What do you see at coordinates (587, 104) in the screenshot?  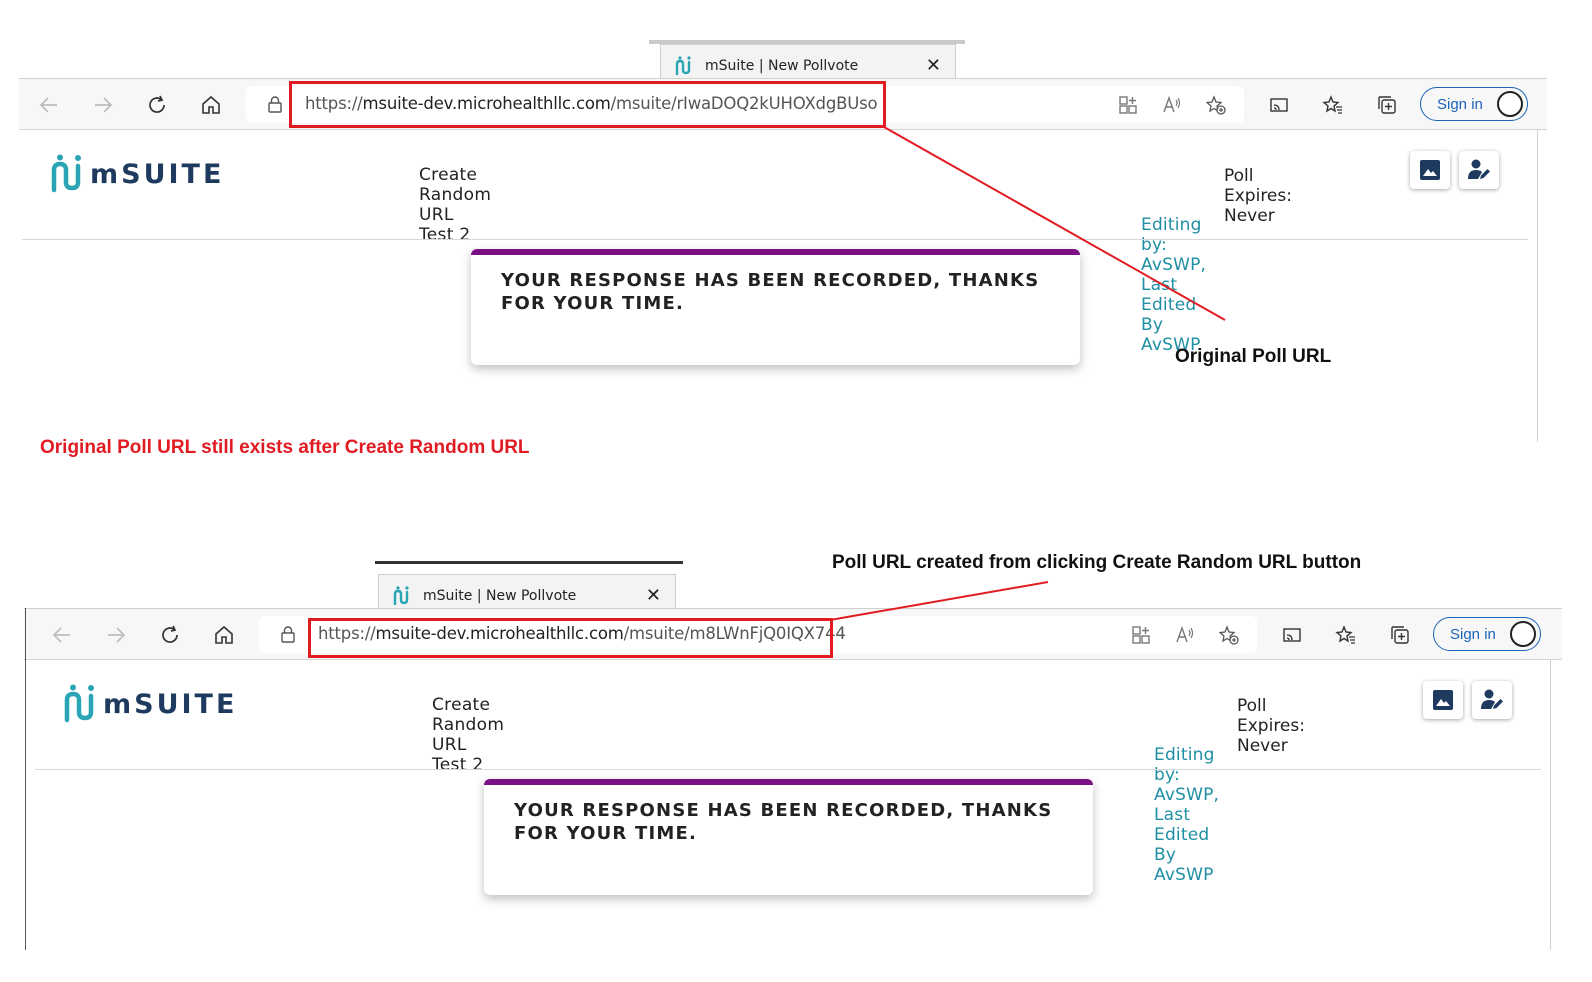 I see `highlight-box-original-url` at bounding box center [587, 104].